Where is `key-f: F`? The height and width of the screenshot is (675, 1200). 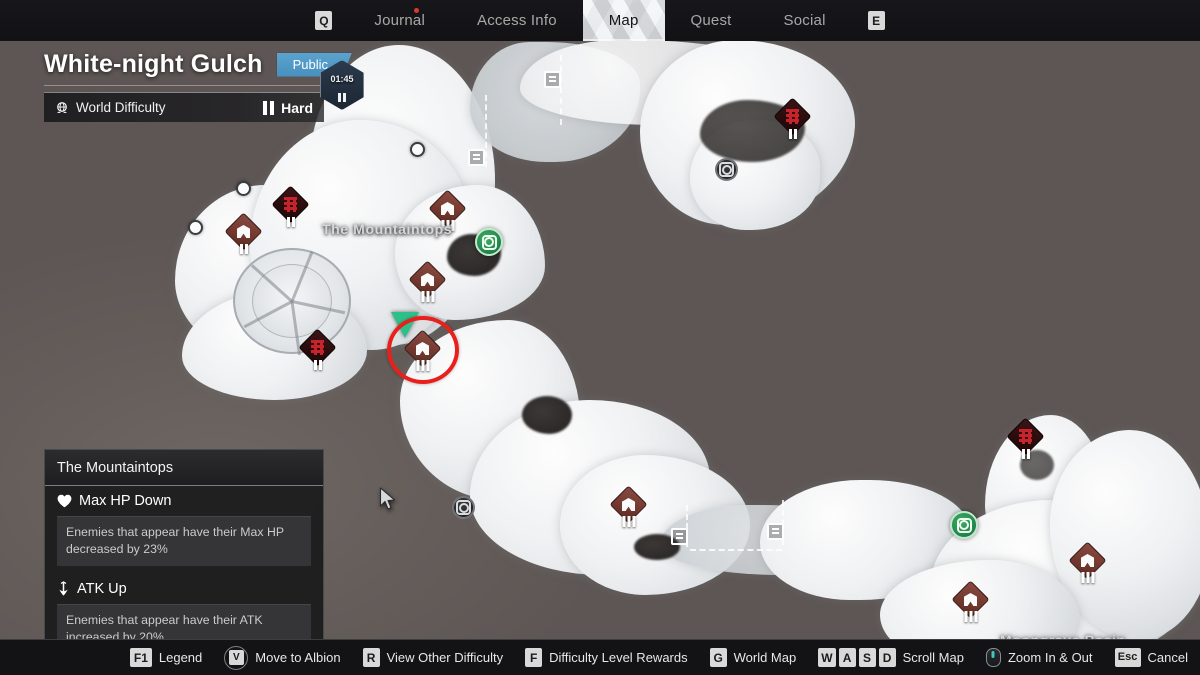
key-f: F is located at coordinates (534, 657).